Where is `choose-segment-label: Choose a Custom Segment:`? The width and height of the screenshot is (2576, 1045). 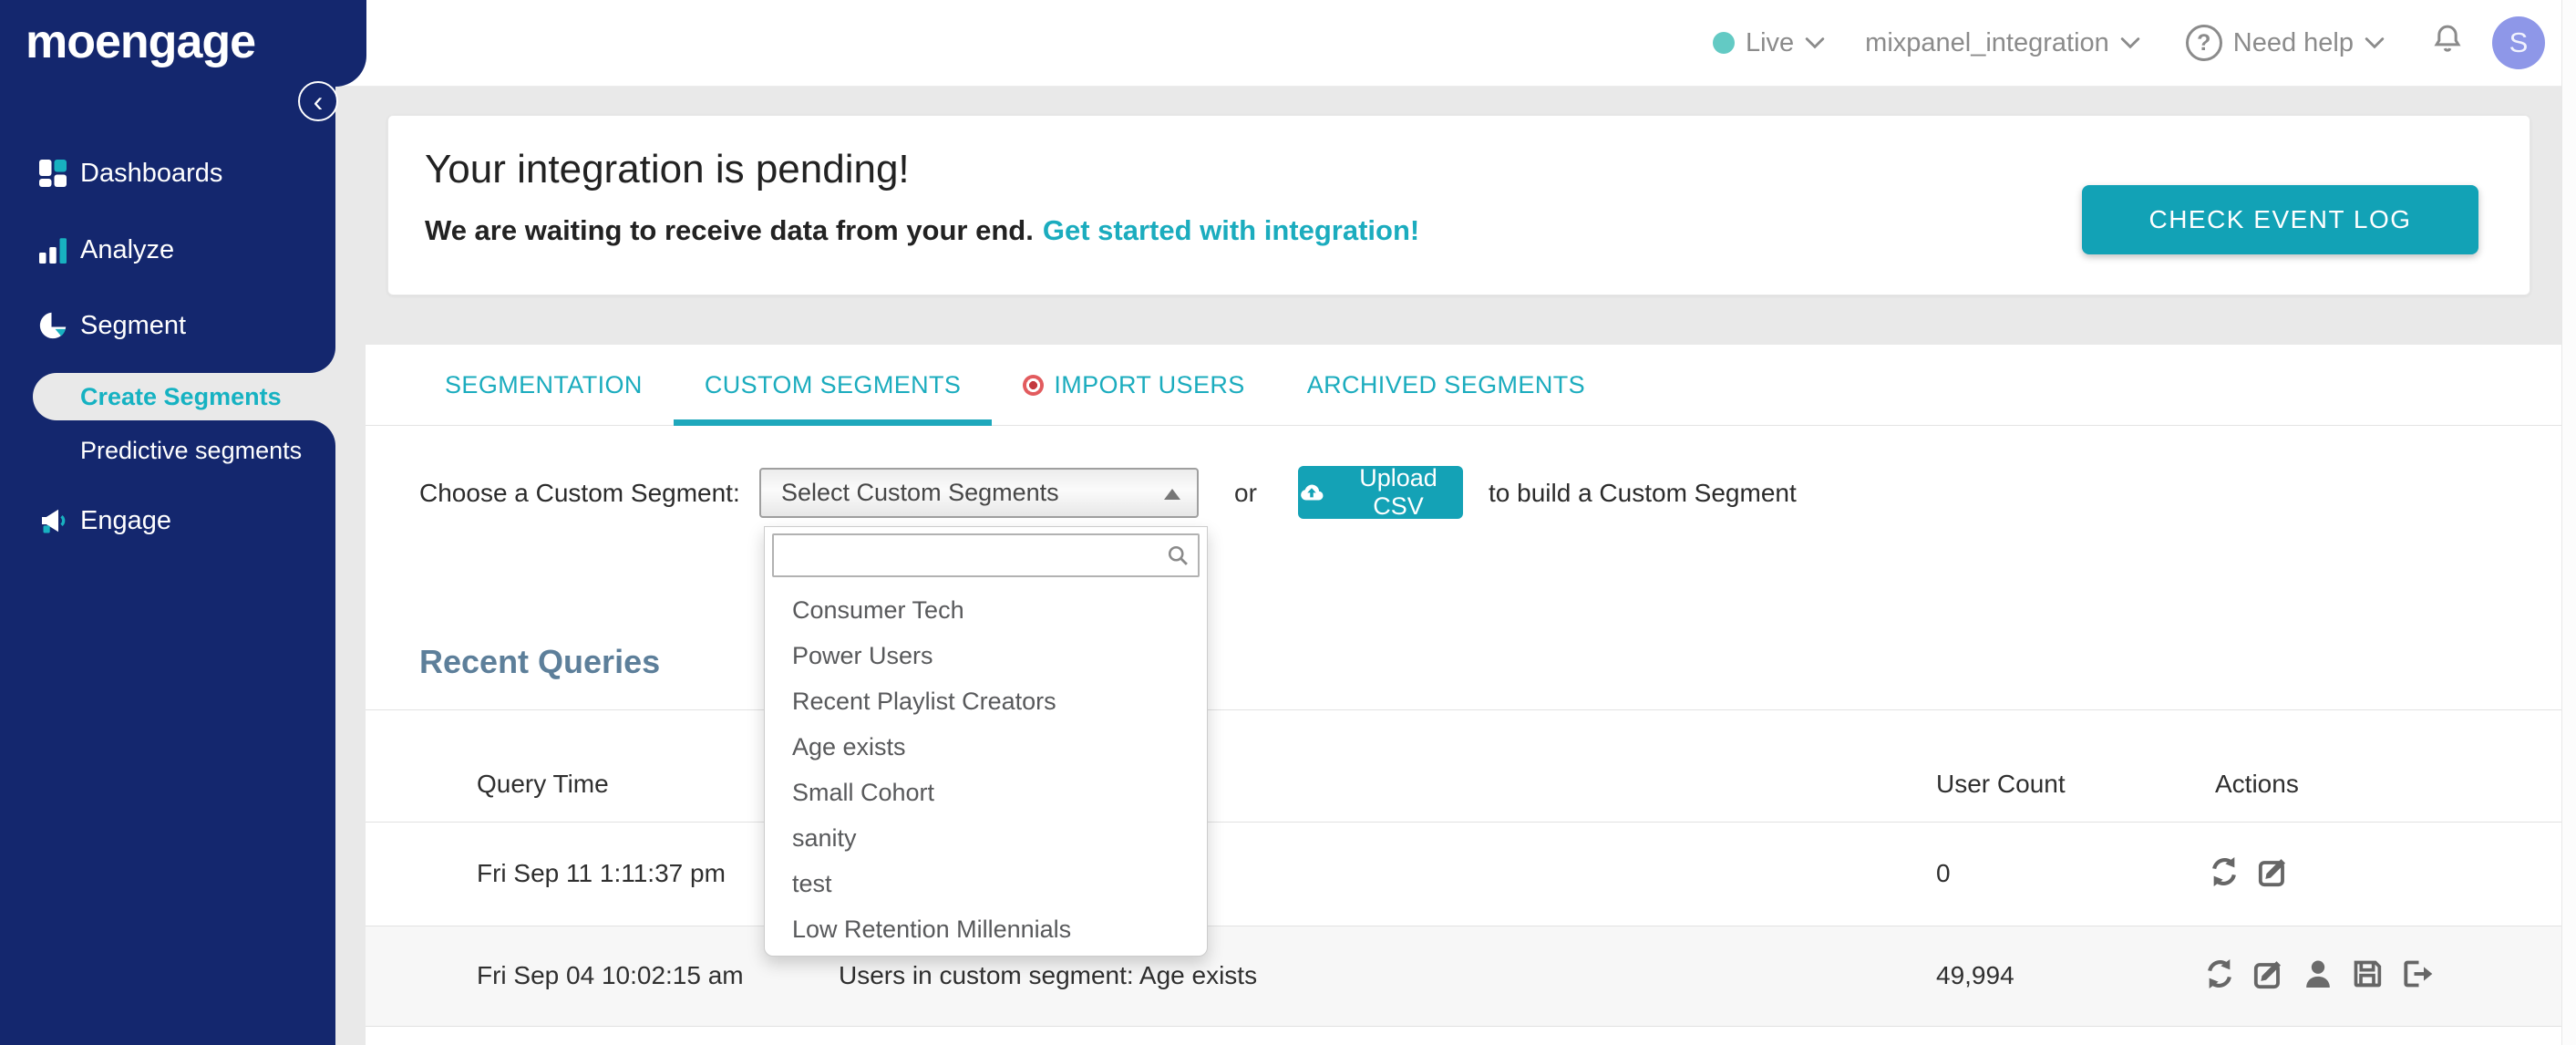
choose-segment-label: Choose a Custom Segment: is located at coordinates (579, 493).